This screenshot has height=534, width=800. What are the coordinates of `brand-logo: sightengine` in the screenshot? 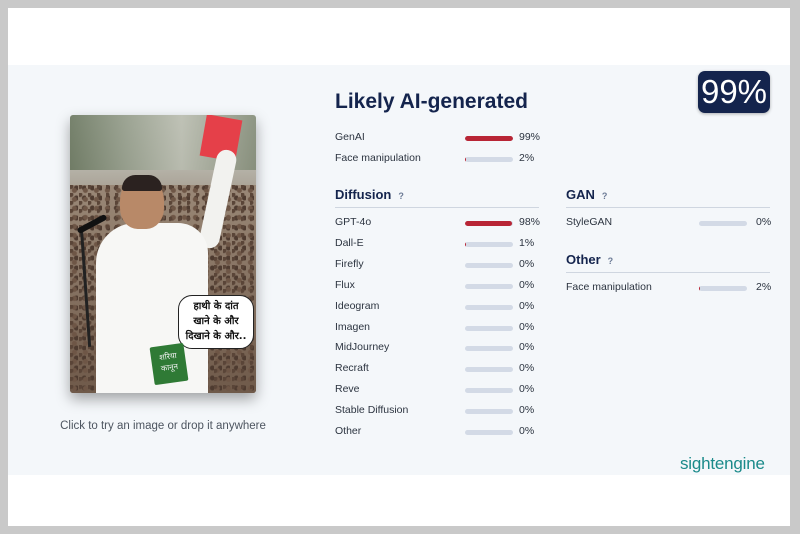 It's located at (722, 464).